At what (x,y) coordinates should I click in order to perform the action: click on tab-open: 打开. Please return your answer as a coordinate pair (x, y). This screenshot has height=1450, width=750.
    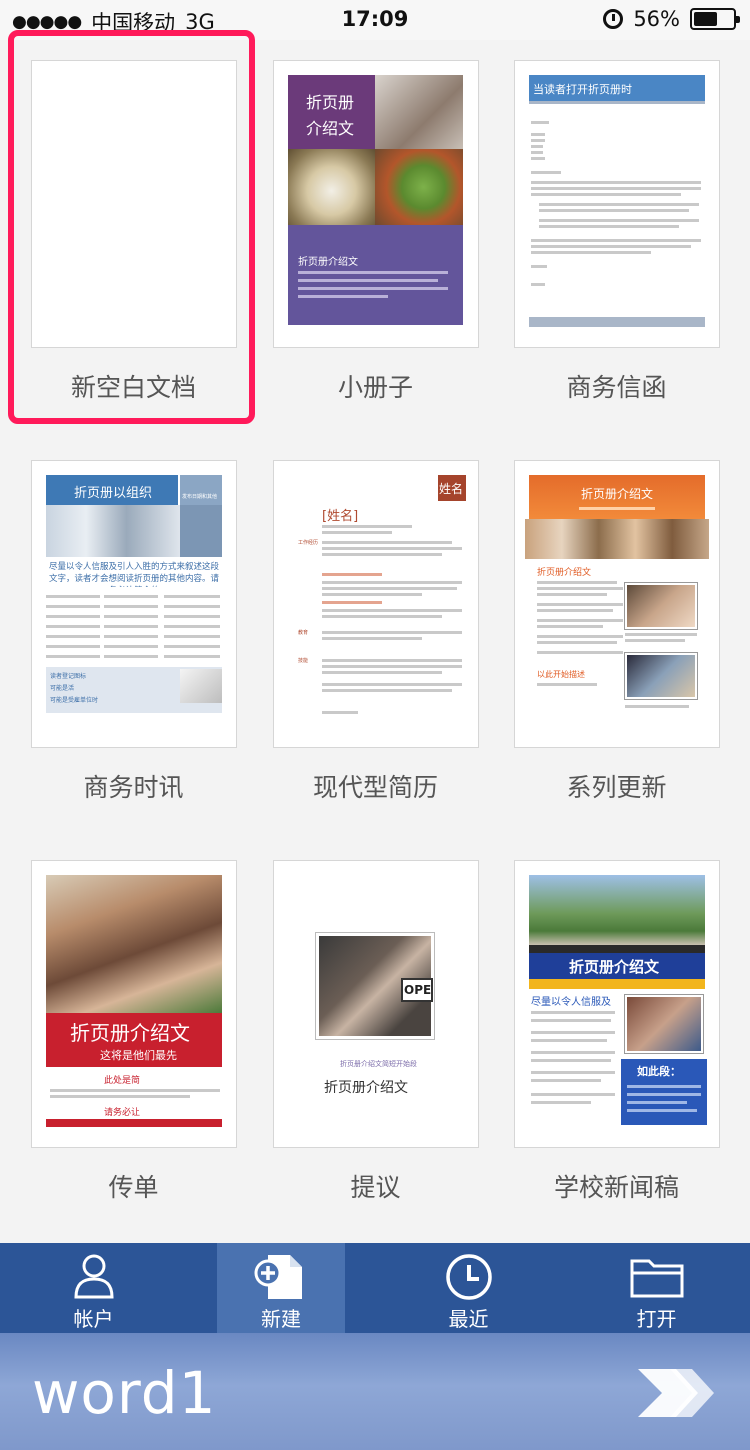
    Looking at the image, I should click on (656, 1288).